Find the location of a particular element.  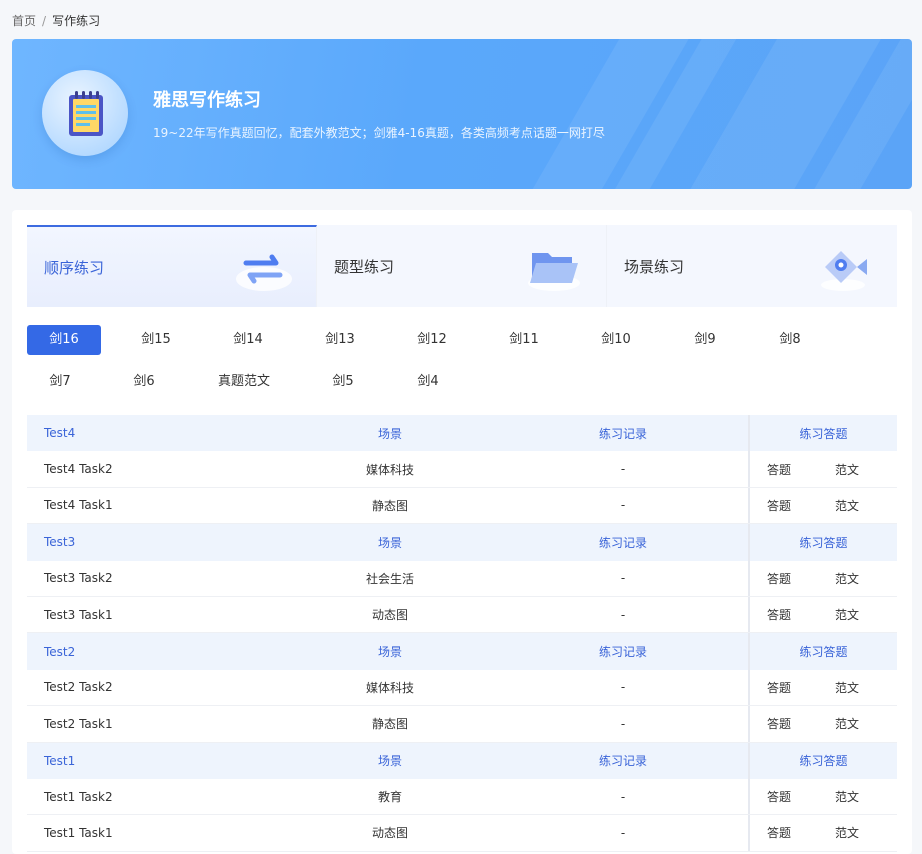

page-title: 雅思写作练习 is located at coordinates (207, 100).